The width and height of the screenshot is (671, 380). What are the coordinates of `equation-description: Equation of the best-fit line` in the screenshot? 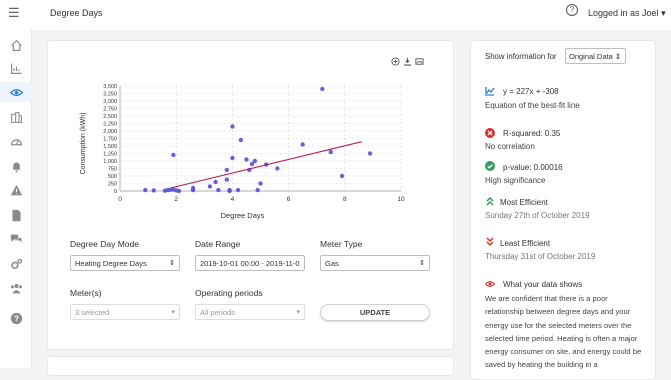 It's located at (532, 105).